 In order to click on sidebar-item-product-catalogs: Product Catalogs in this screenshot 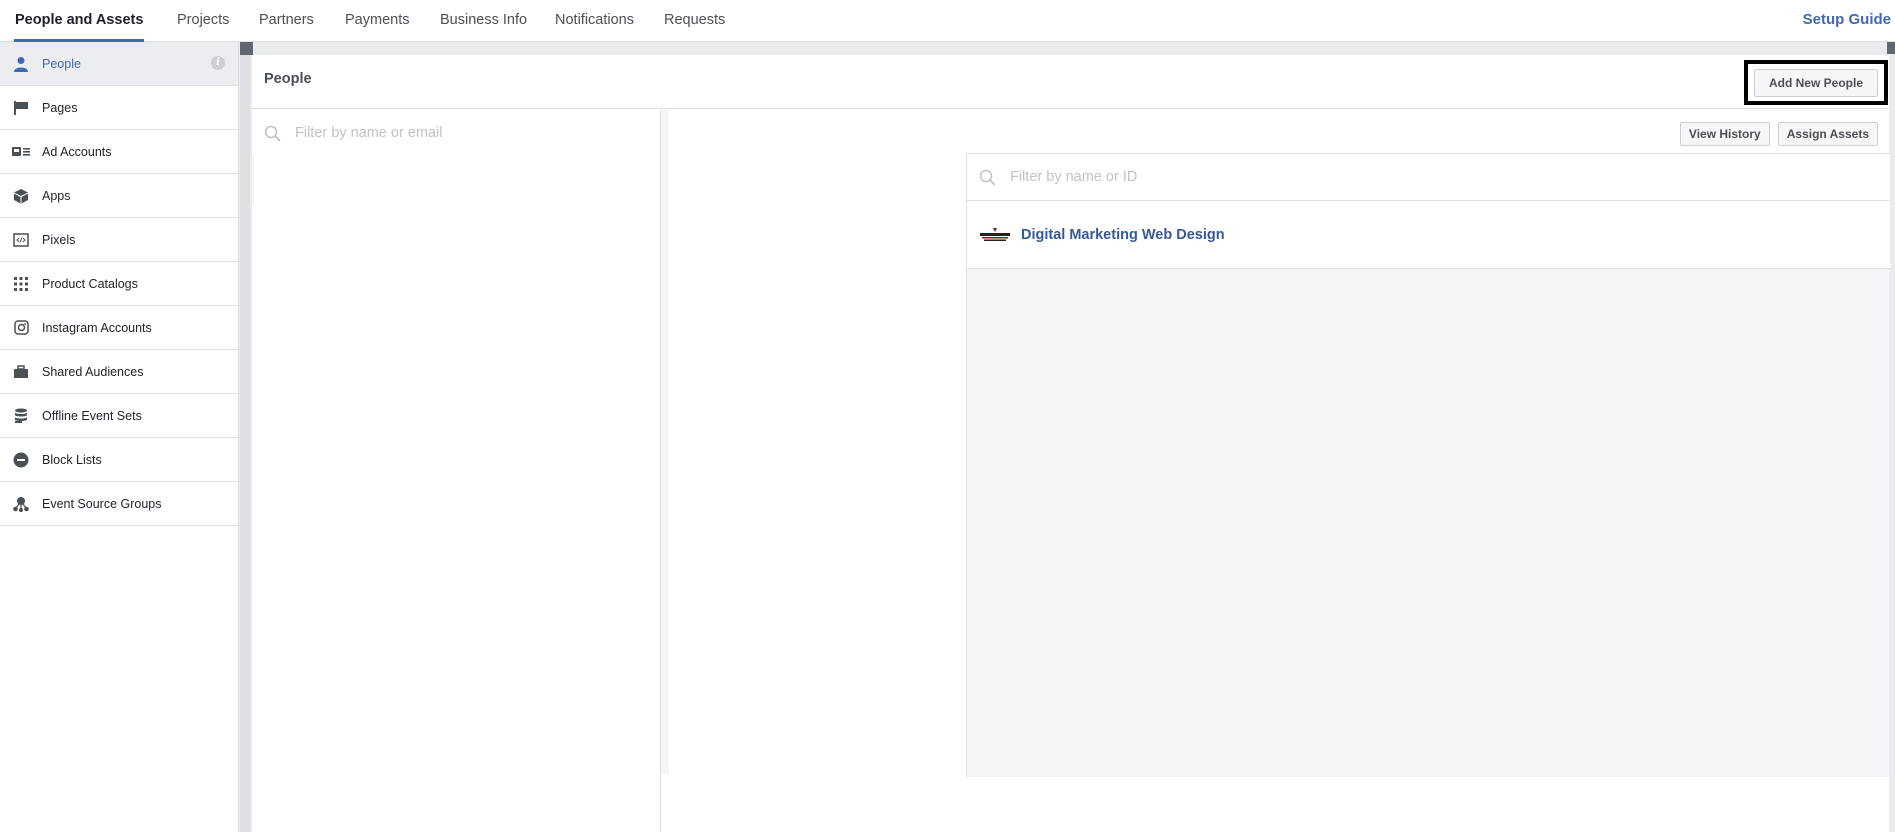, I will do `click(119, 284)`.